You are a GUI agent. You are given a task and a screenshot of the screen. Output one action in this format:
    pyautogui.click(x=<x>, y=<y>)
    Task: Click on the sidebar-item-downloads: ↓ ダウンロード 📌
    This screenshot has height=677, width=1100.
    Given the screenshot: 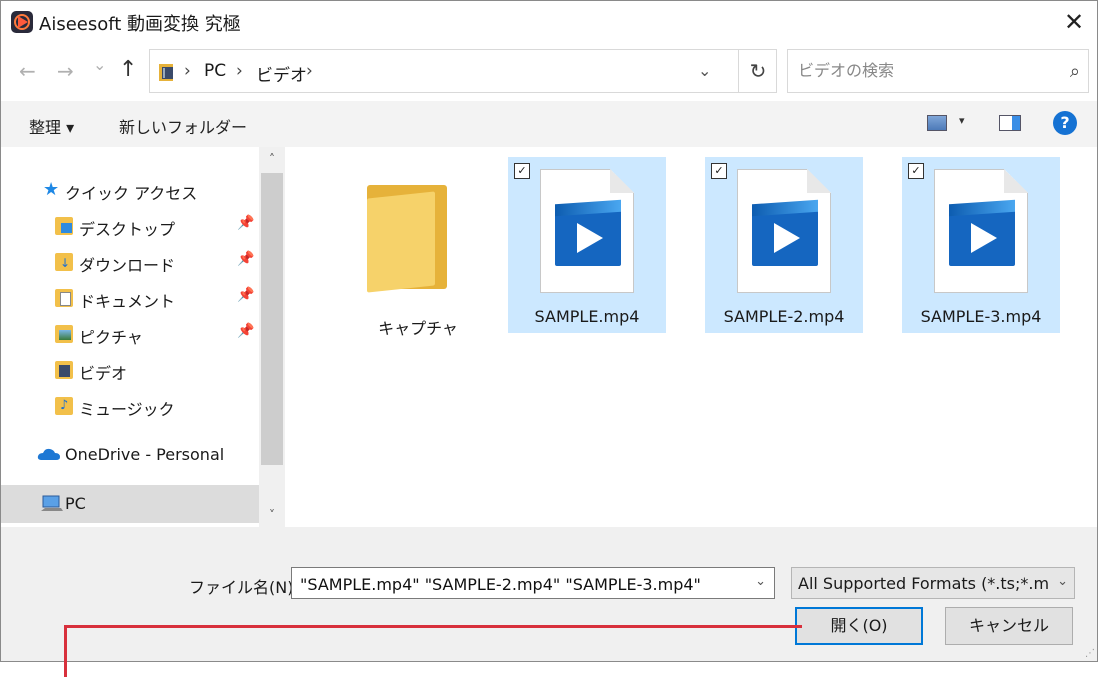 What is the action you would take?
    pyautogui.click(x=130, y=262)
    